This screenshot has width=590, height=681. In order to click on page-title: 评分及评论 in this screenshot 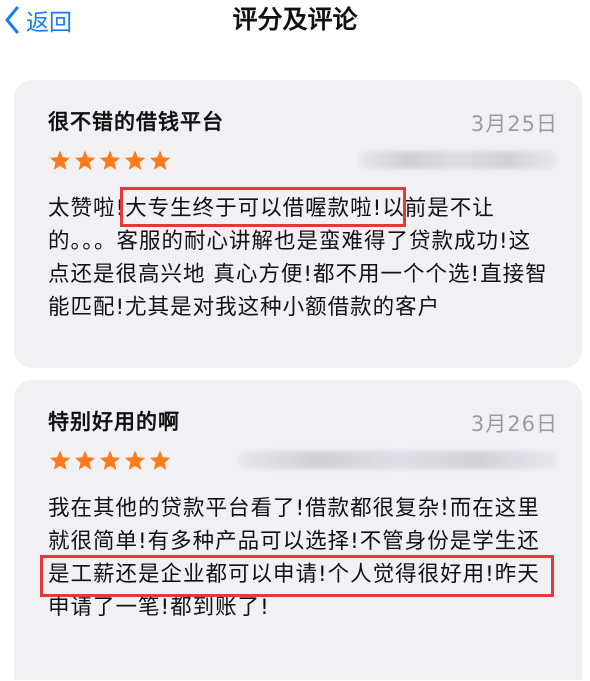, I will do `click(295, 19)`.